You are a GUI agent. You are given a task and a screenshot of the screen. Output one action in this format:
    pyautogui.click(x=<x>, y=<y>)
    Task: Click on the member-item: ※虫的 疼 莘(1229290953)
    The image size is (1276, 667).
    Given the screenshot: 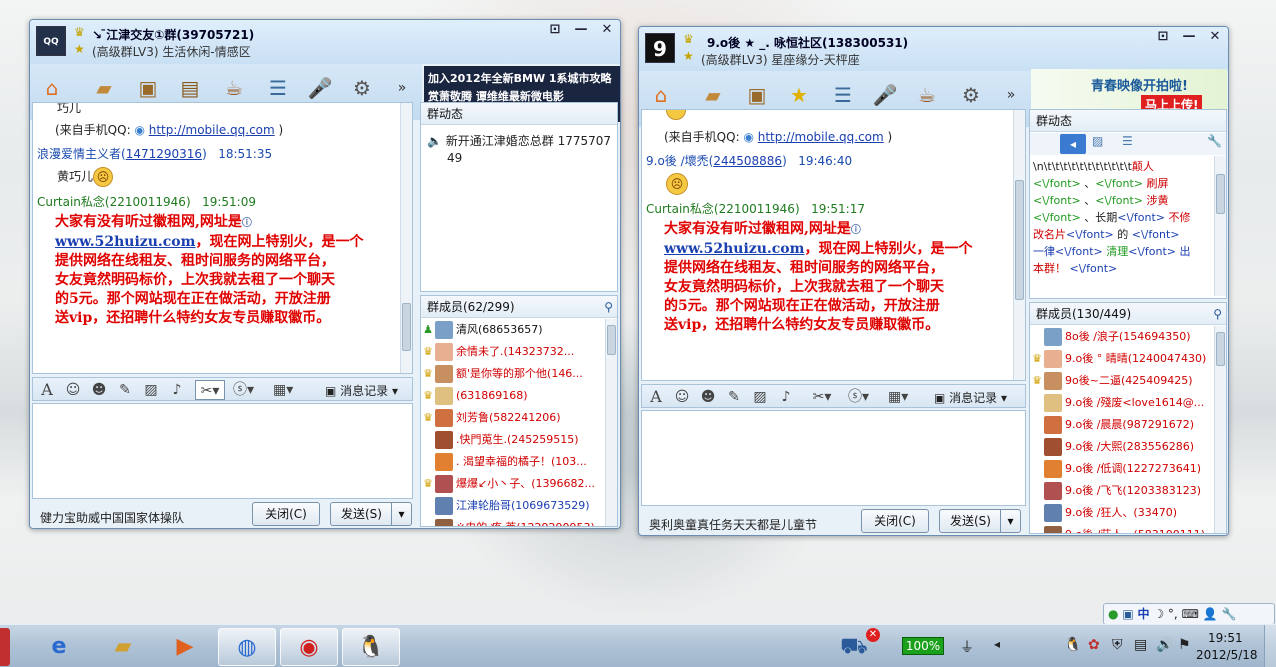 What is the action you would take?
    pyautogui.click(x=508, y=521)
    